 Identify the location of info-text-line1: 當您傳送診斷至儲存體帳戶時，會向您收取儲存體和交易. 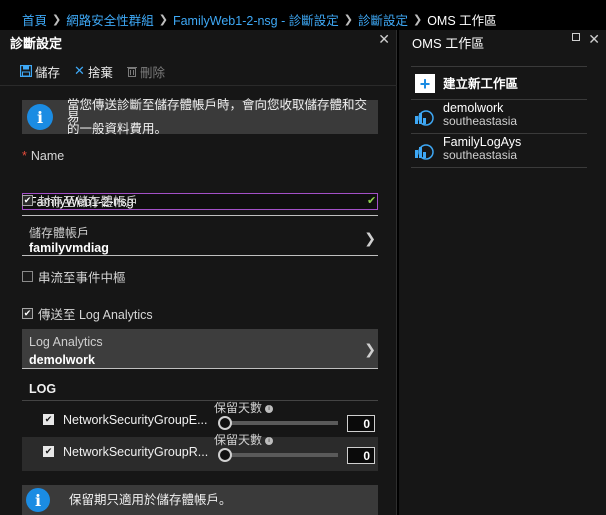
(217, 111).